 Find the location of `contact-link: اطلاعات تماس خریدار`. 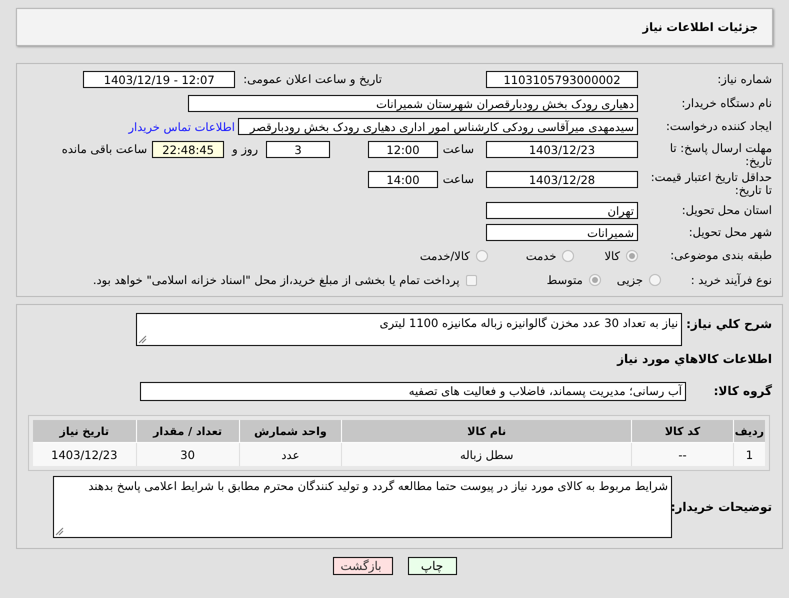

contact-link: اطلاعات تماس خریدار is located at coordinates (181, 127).